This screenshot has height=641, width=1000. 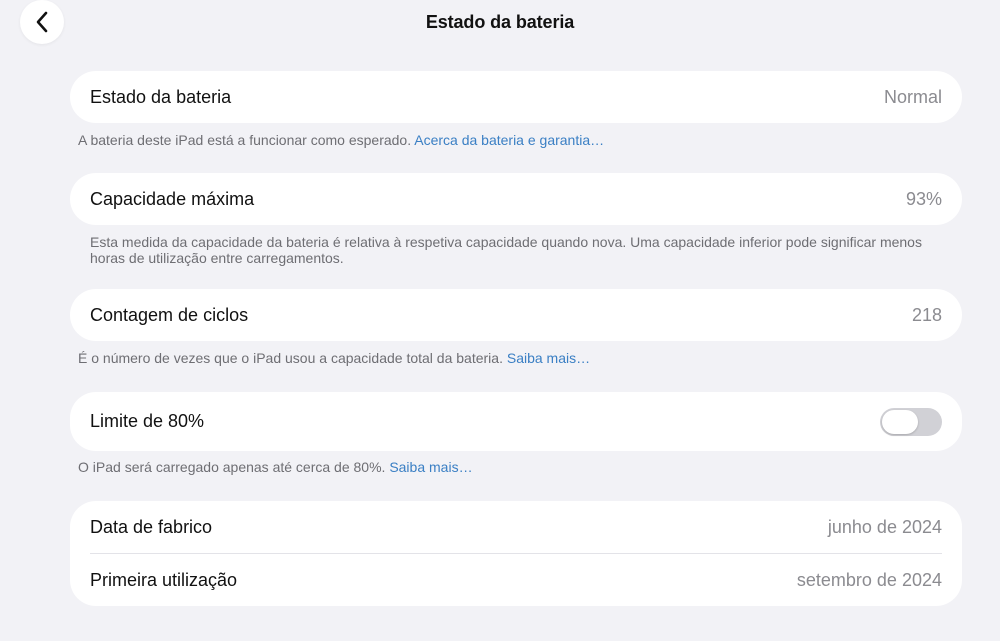 I want to click on toggle-knob, so click(x=900, y=421).